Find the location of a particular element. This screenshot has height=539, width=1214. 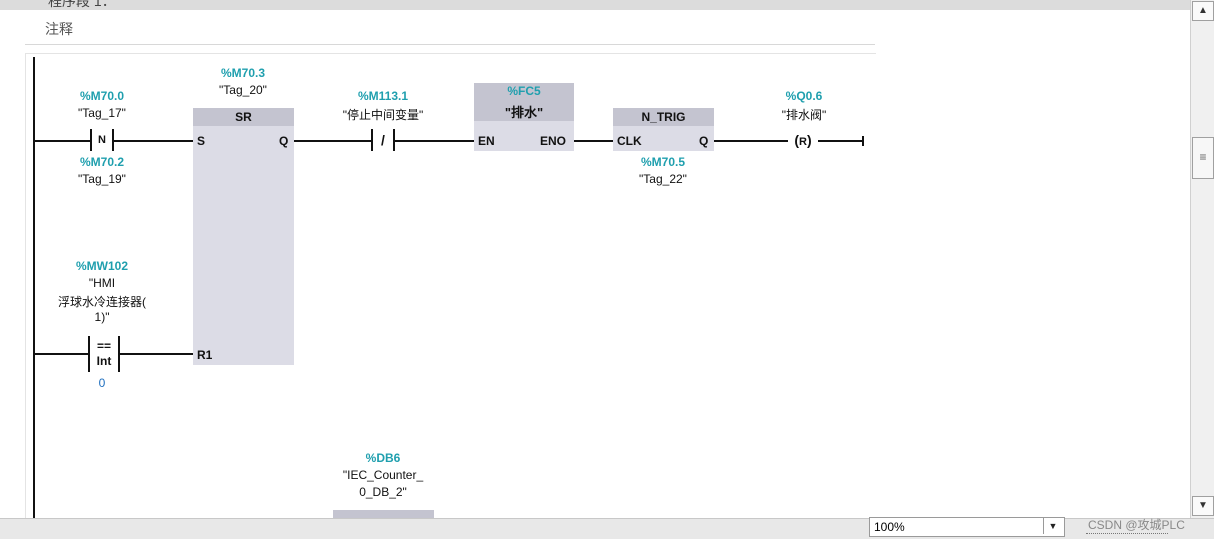

nc-contact-symbol: / is located at coordinates (383, 140).